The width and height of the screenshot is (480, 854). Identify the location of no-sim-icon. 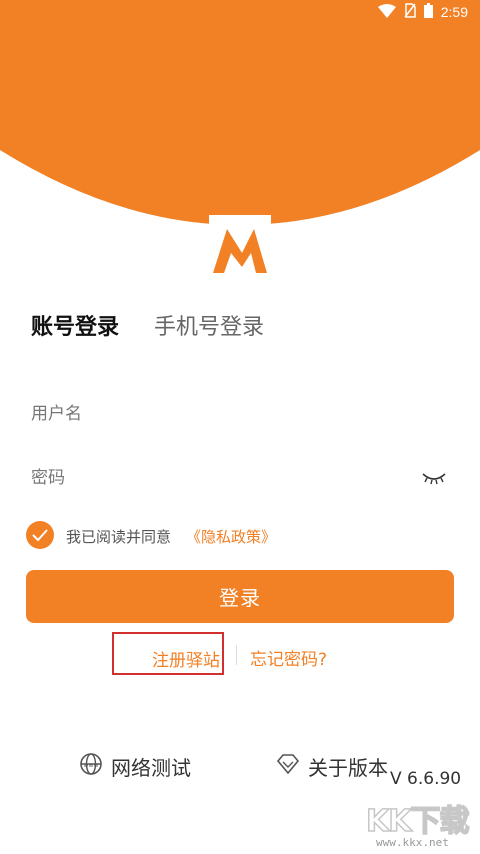
(410, 12).